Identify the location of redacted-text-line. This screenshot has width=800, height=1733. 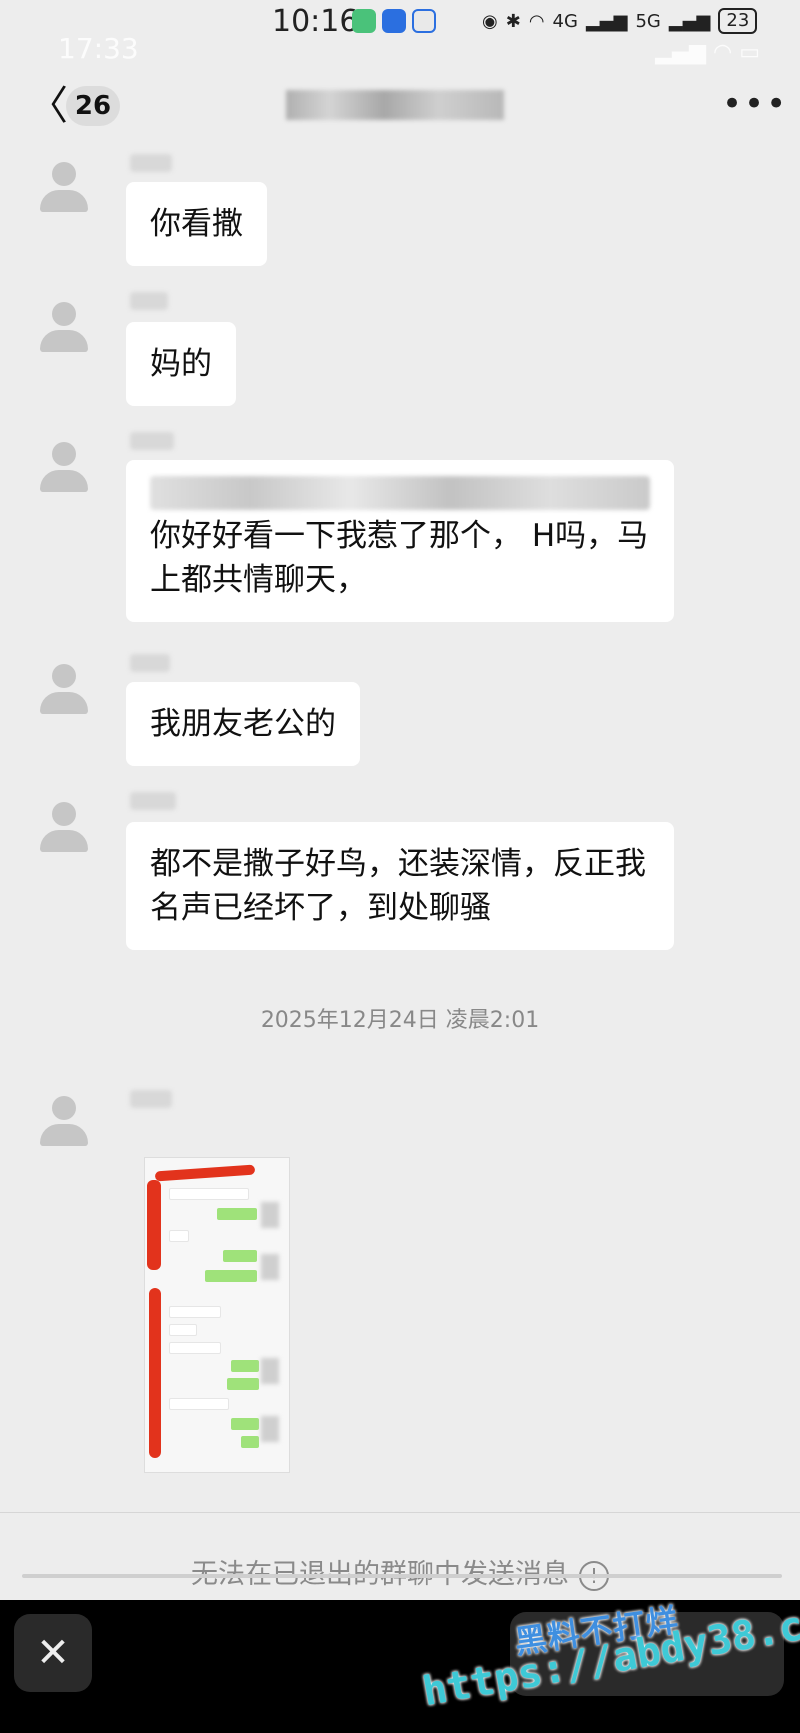
(400, 493).